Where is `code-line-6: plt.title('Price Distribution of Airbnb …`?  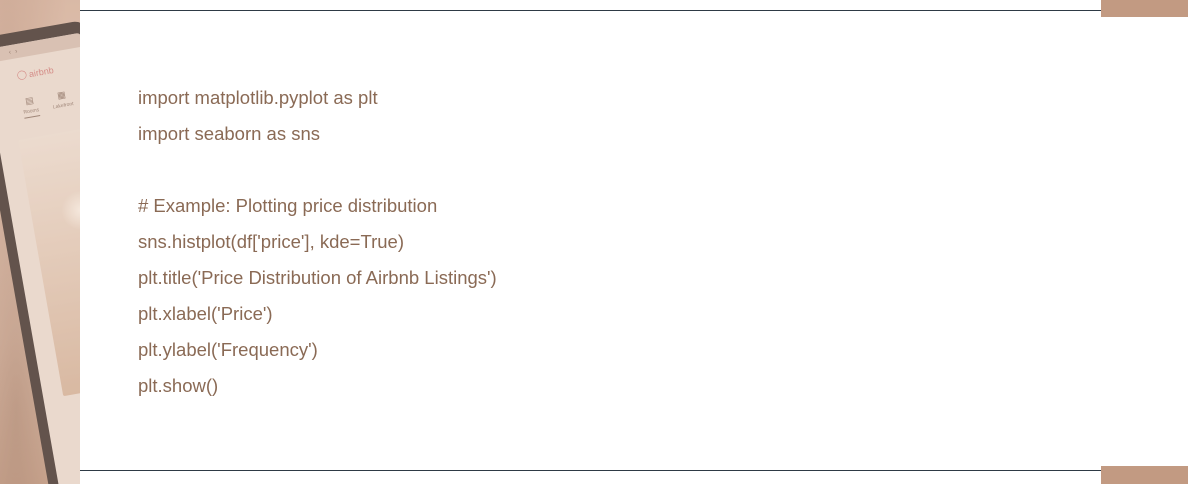
code-line-6: plt.title('Price Distribution of Airbnb … is located at coordinates (317, 277).